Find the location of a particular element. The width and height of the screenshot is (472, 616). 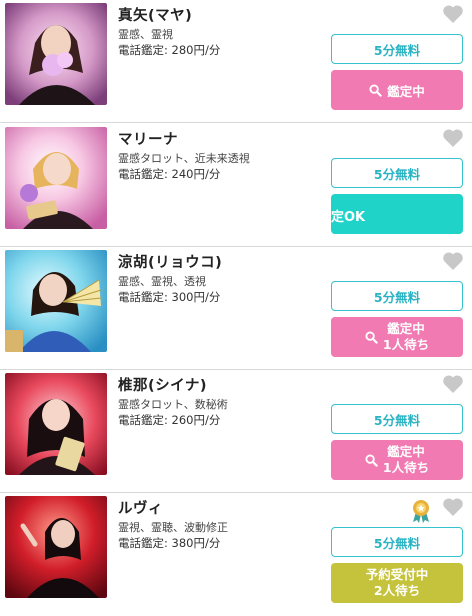

price-text: 電話鑑定: 380円/分 is located at coordinates (169, 543).